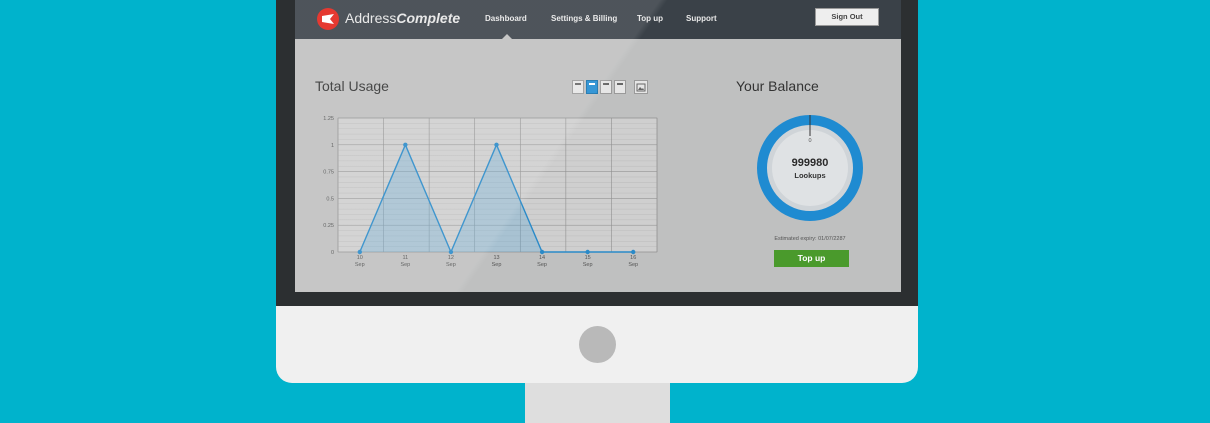  What do you see at coordinates (328, 173) in the screenshot?
I see `y-tick-label: 0.75` at bounding box center [328, 173].